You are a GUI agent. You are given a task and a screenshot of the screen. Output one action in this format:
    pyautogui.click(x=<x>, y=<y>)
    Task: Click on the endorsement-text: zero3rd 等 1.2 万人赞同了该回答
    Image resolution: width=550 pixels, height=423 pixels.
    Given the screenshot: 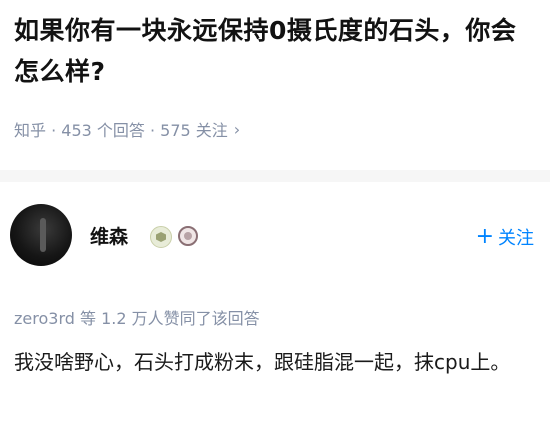 What is the action you would take?
    pyautogui.click(x=137, y=317)
    